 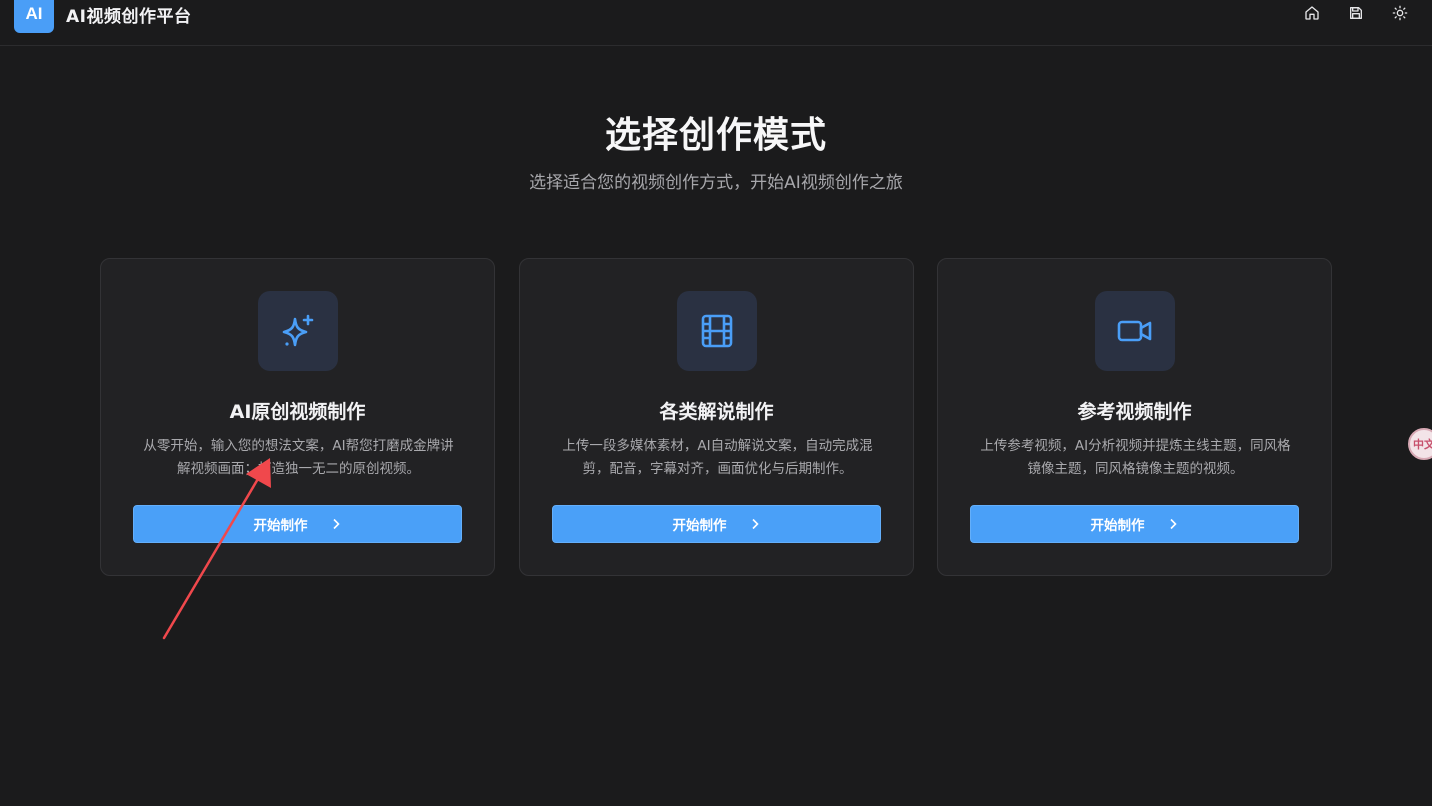 What do you see at coordinates (298, 331) in the screenshot?
I see `sparkles-icon` at bounding box center [298, 331].